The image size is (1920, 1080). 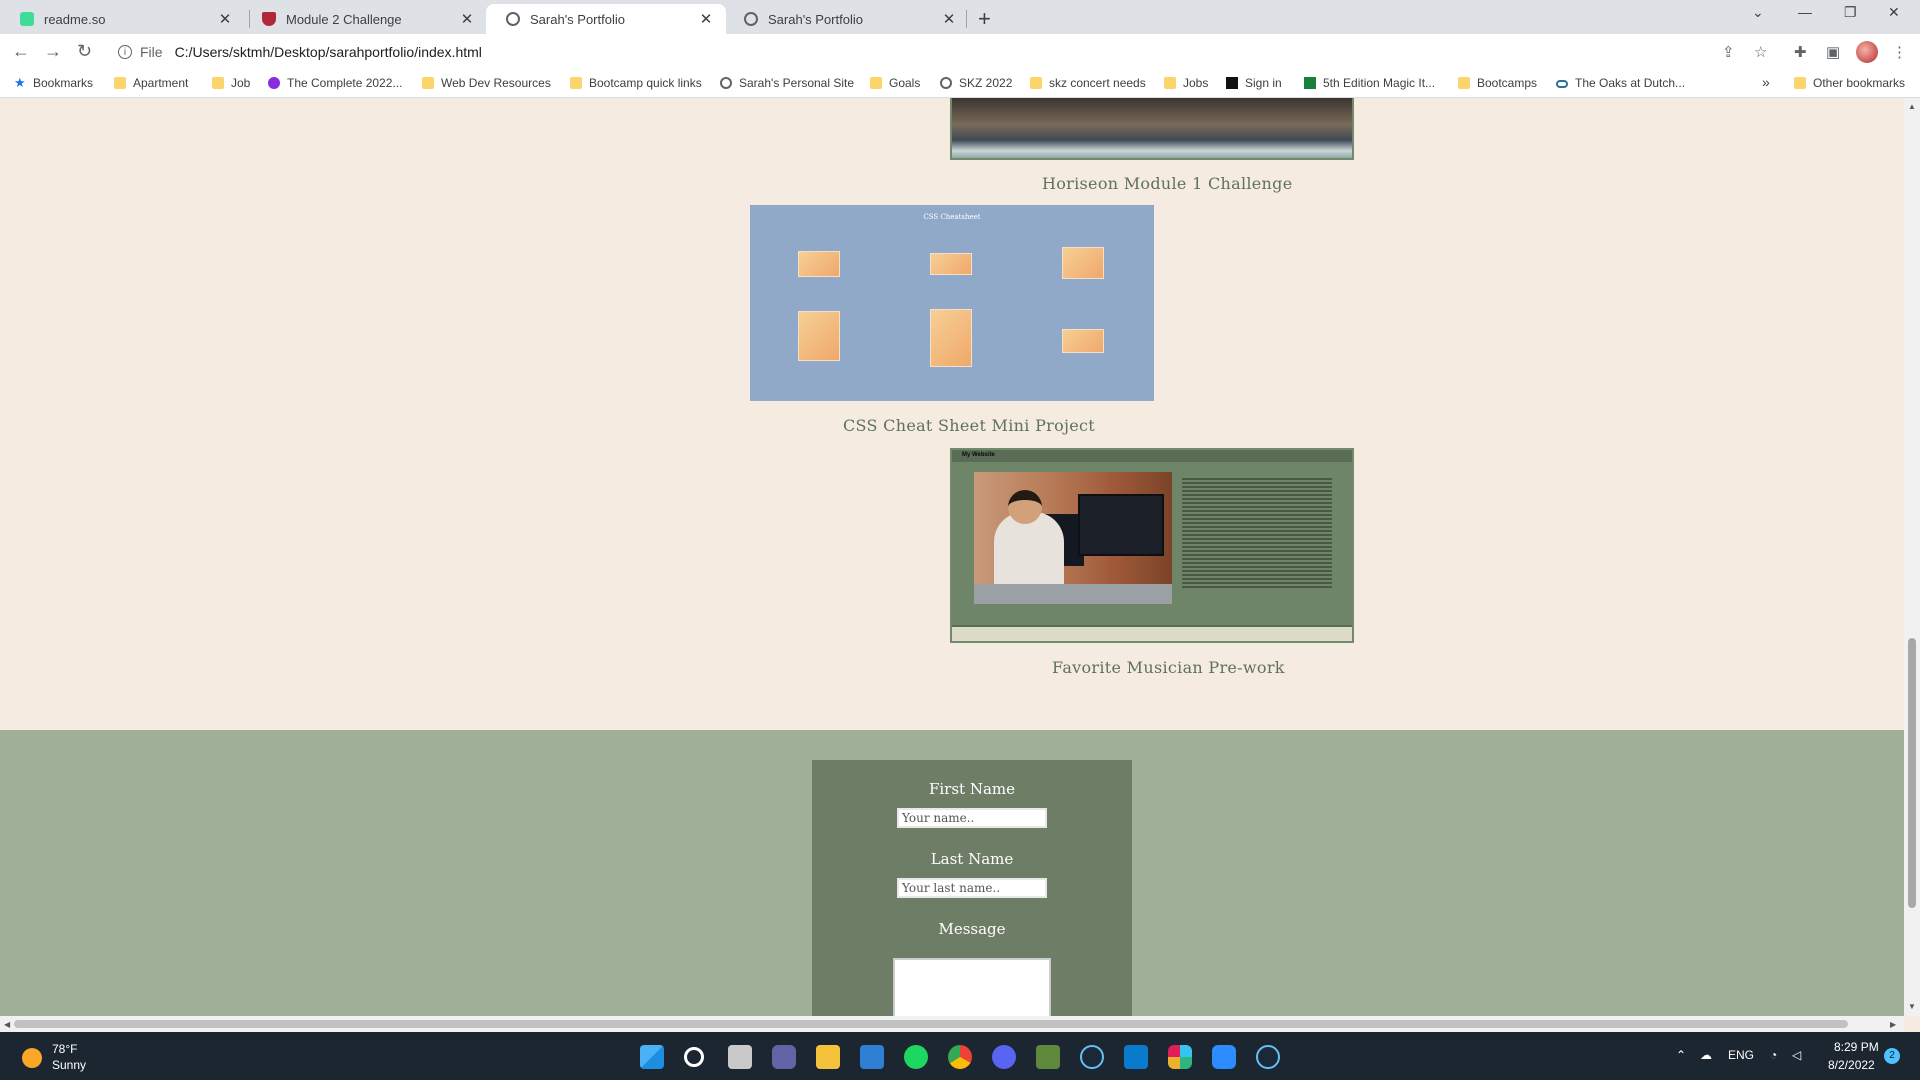 I want to click on bookmark-item: SKZ 2022, so click(x=976, y=83).